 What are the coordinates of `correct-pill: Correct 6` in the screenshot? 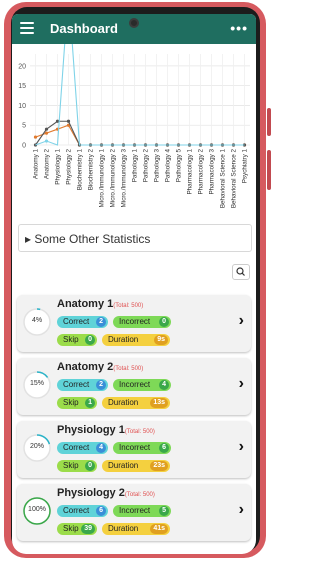 It's located at (82, 511).